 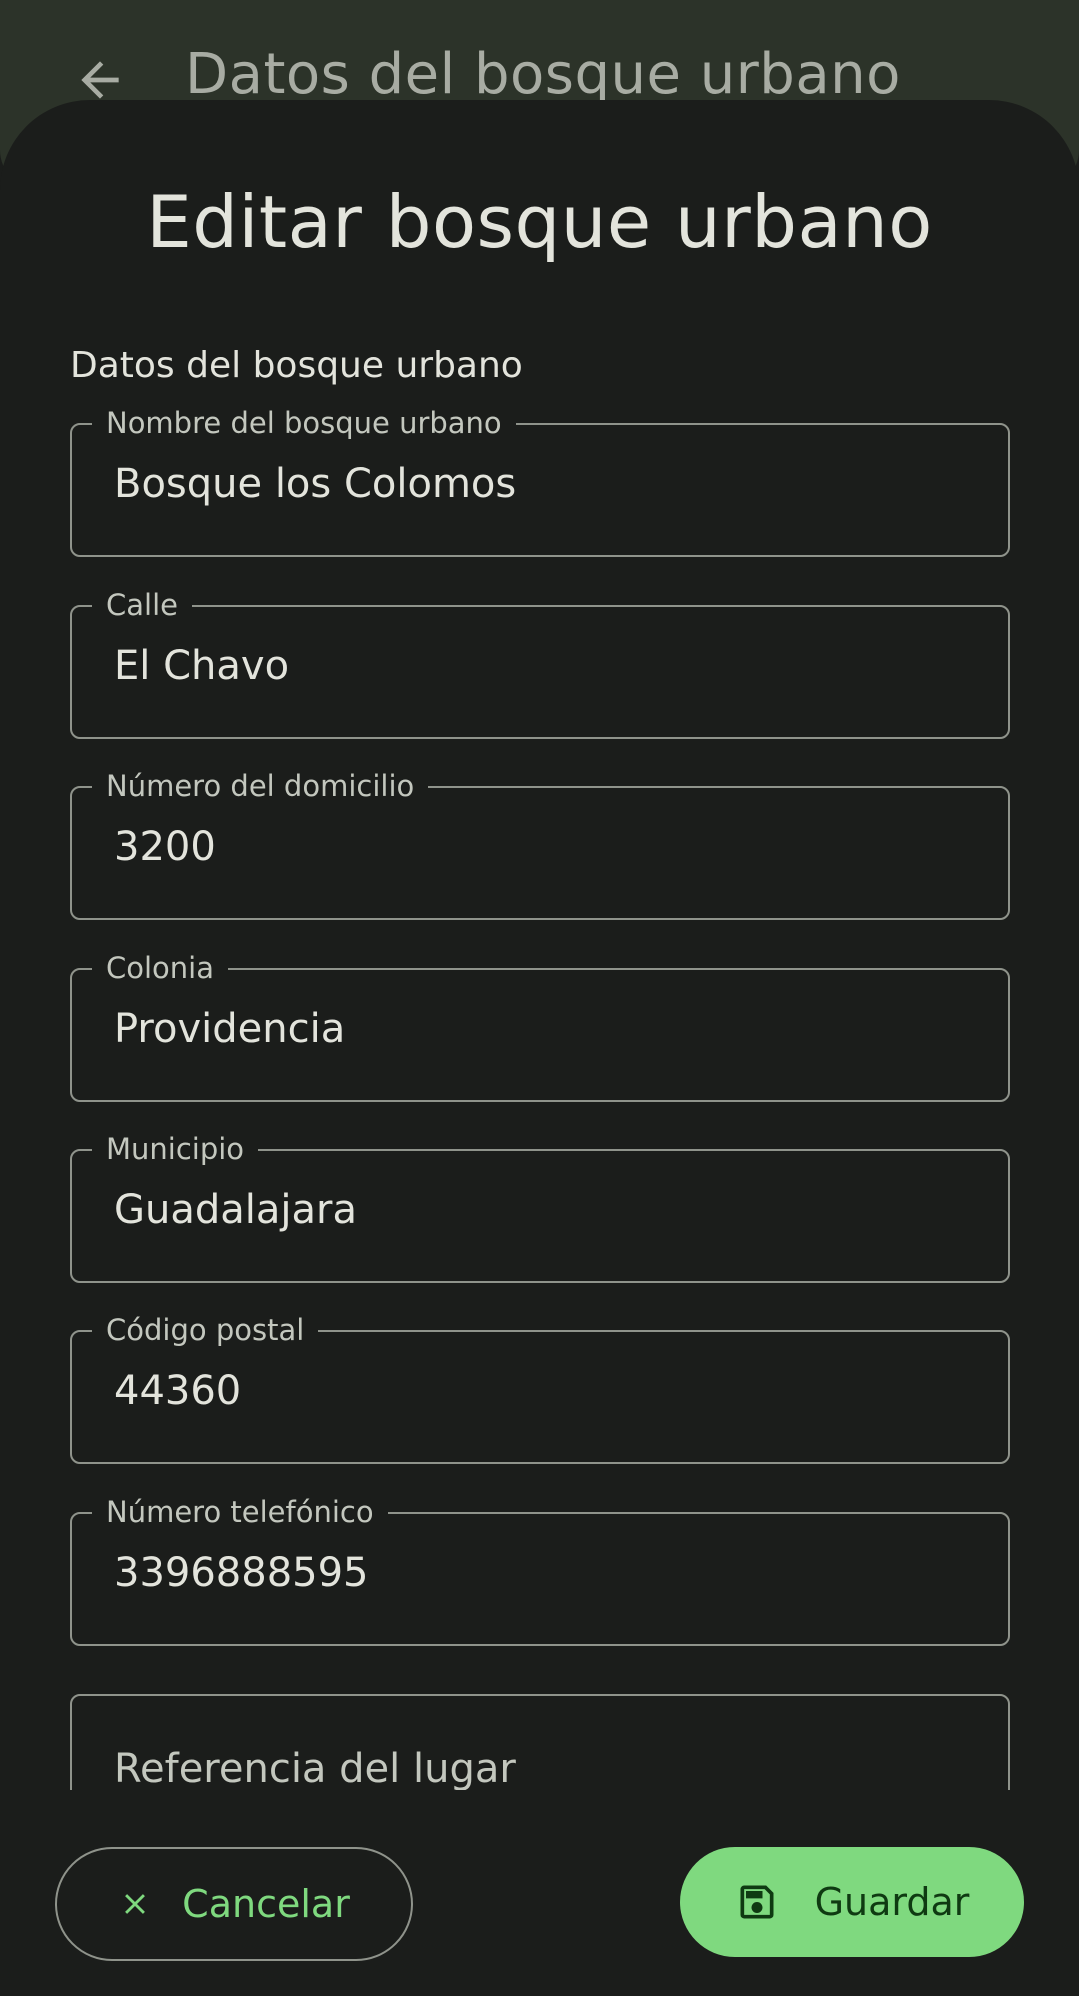 What do you see at coordinates (540, 662) in the screenshot?
I see `street-field: Calle El Chavo` at bounding box center [540, 662].